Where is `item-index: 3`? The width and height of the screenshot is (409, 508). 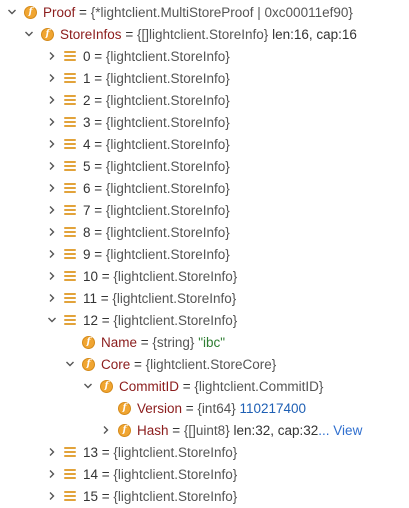 item-index: 3 is located at coordinates (87, 122).